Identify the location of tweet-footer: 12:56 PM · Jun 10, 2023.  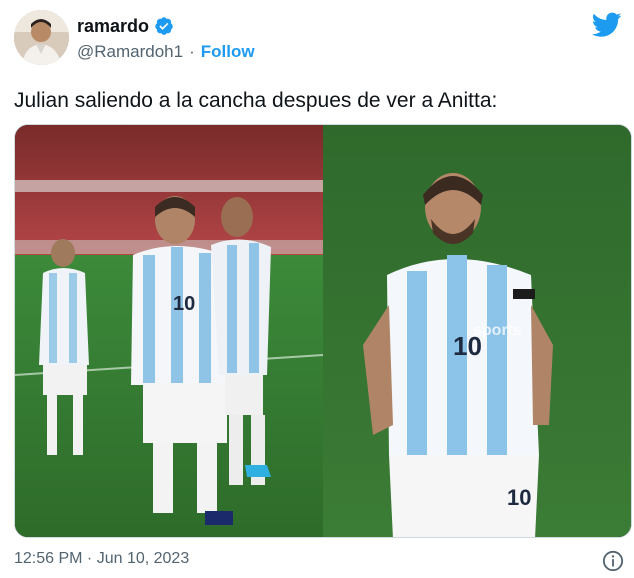
(319, 562).